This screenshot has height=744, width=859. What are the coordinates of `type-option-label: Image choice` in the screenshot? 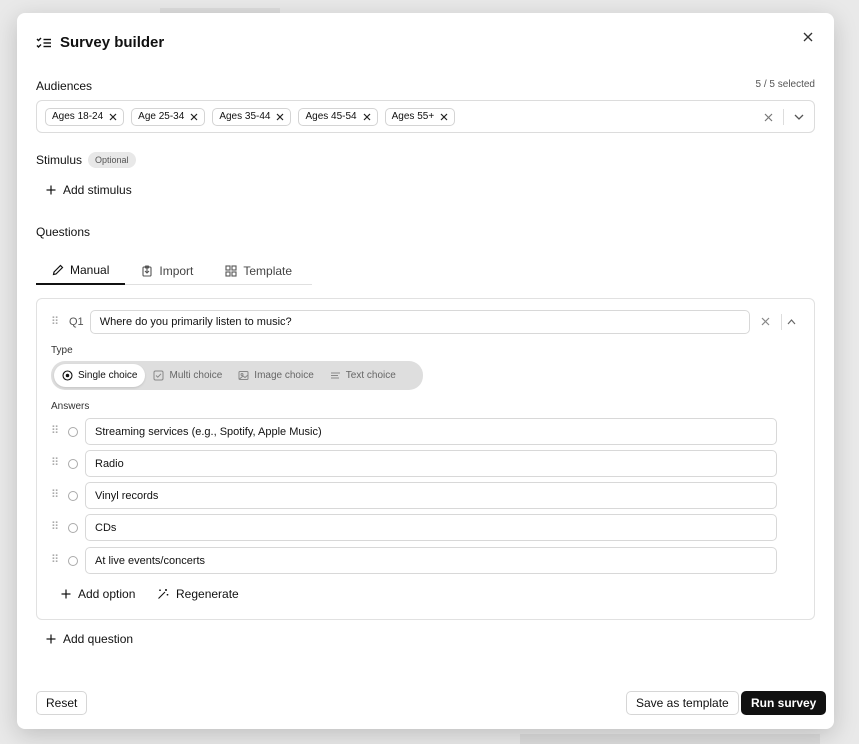 It's located at (284, 375).